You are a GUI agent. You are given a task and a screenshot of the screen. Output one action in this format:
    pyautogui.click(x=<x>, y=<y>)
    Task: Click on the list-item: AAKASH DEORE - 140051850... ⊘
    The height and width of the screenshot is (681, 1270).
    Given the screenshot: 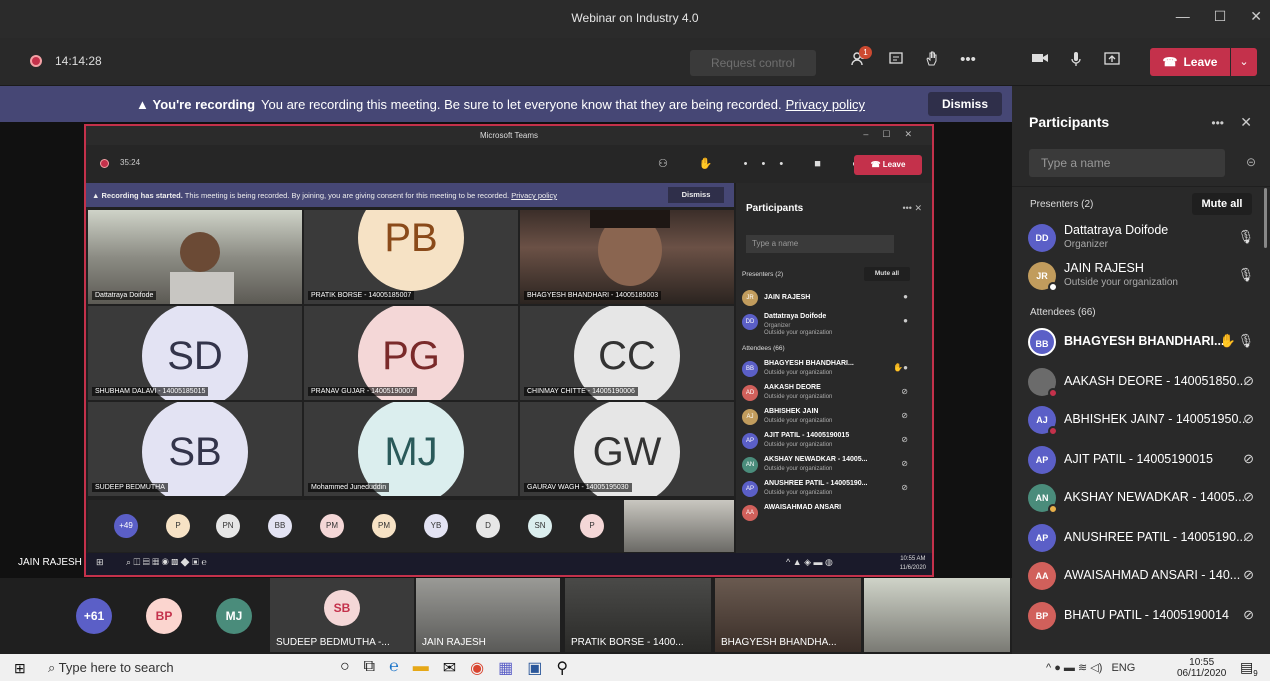 What is the action you would take?
    pyautogui.click(x=1144, y=384)
    